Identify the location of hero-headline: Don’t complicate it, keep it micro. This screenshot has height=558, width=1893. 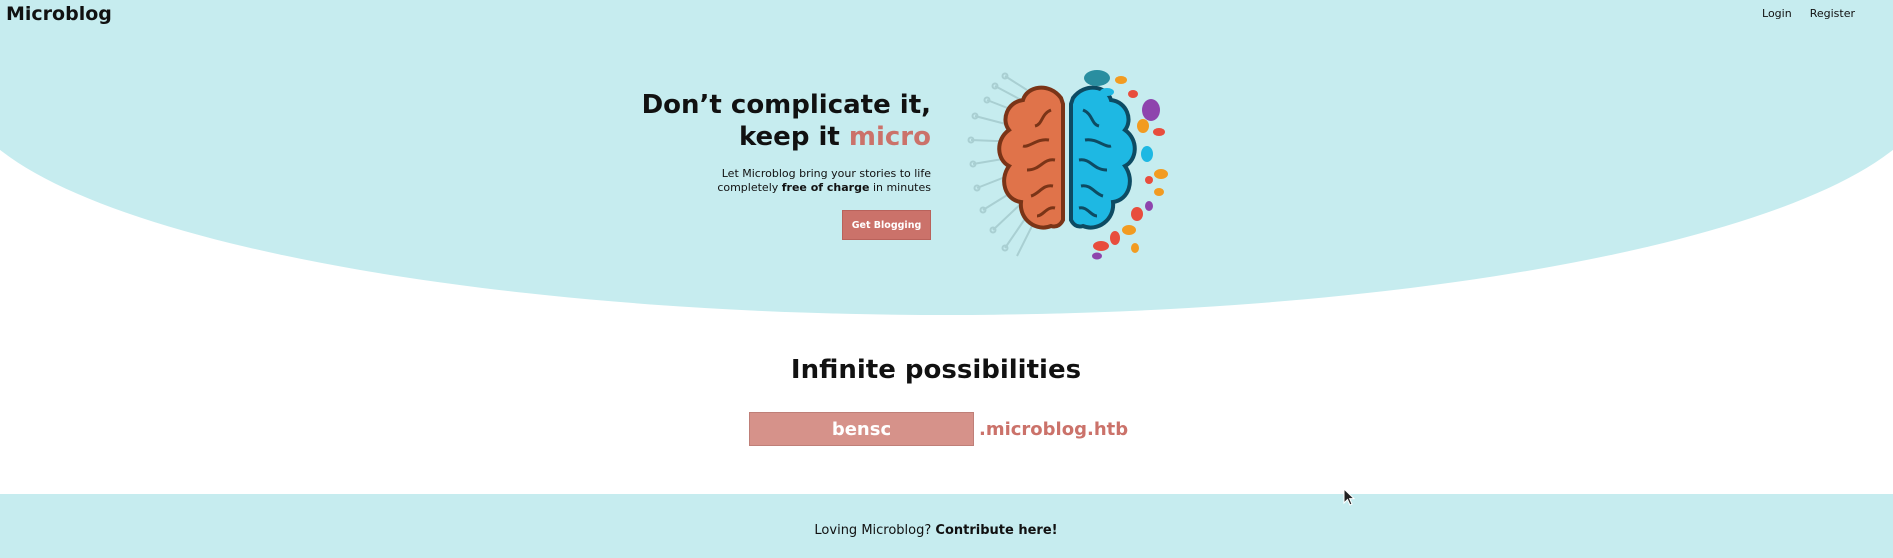
(786, 121).